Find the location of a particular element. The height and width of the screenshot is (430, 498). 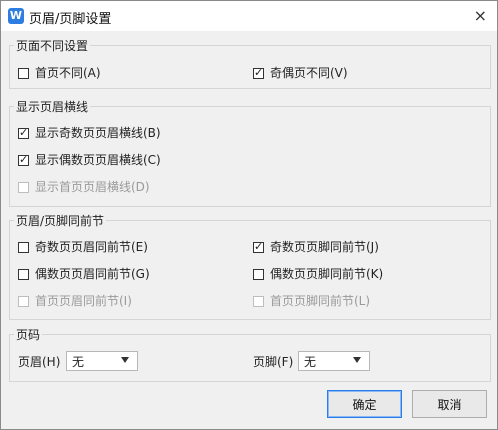

odd-header-line-checkbox: 显示奇数页页眉横线(B) is located at coordinates (89, 133).